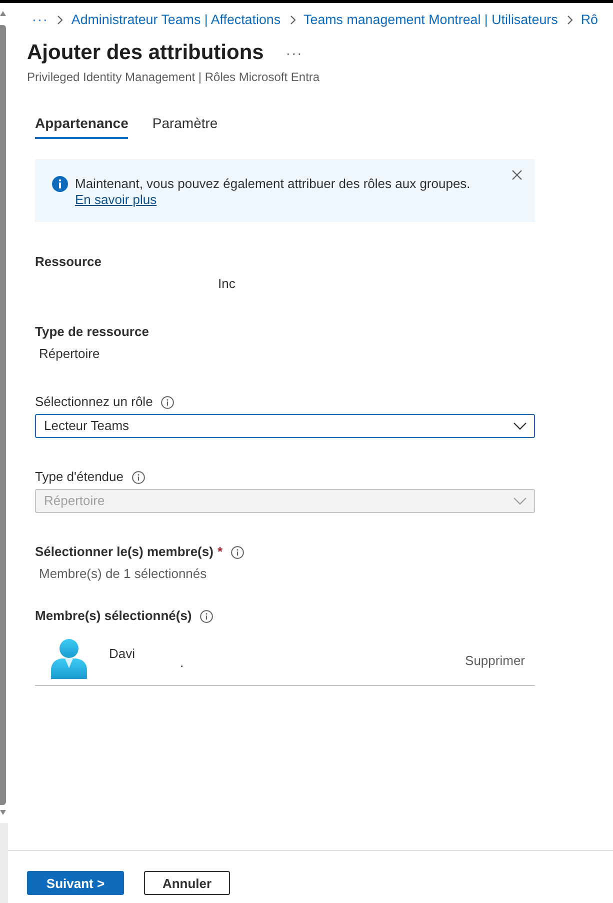 This screenshot has width=613, height=903. What do you see at coordinates (589, 20) in the screenshot?
I see `breadcrumb-link: Rô` at bounding box center [589, 20].